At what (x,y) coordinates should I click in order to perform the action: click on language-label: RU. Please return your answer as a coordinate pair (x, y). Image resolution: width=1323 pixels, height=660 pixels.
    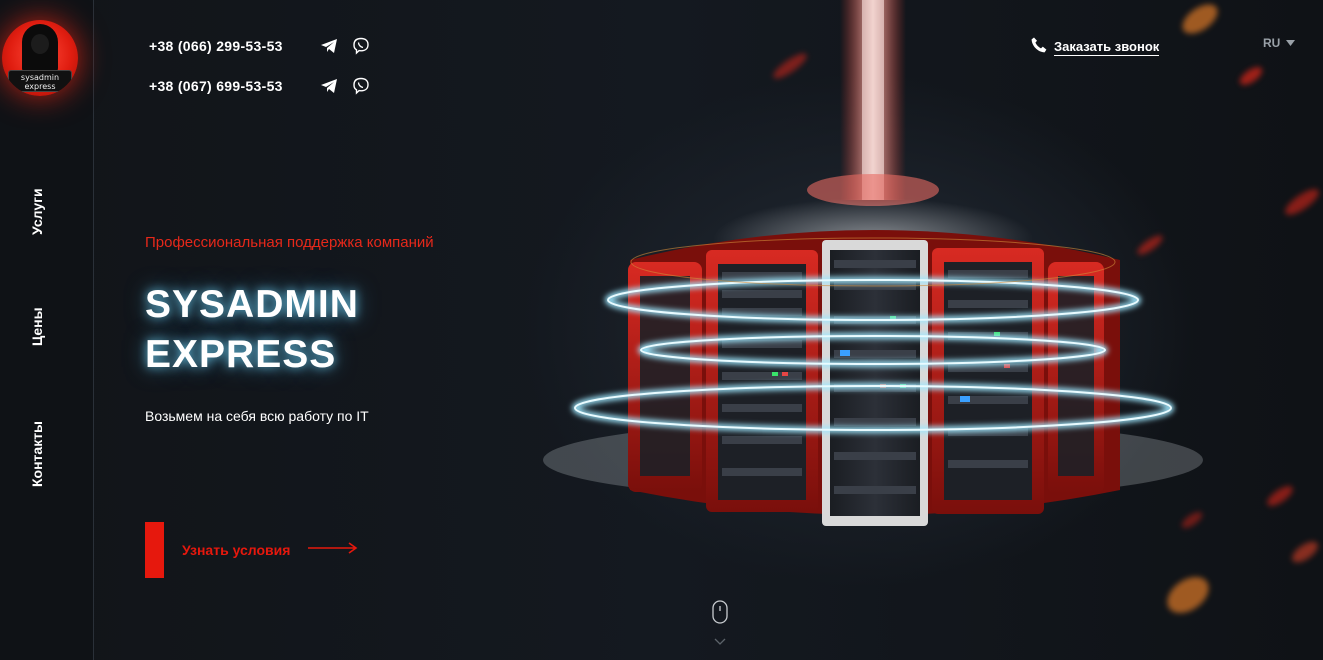
    Looking at the image, I should click on (1272, 43).